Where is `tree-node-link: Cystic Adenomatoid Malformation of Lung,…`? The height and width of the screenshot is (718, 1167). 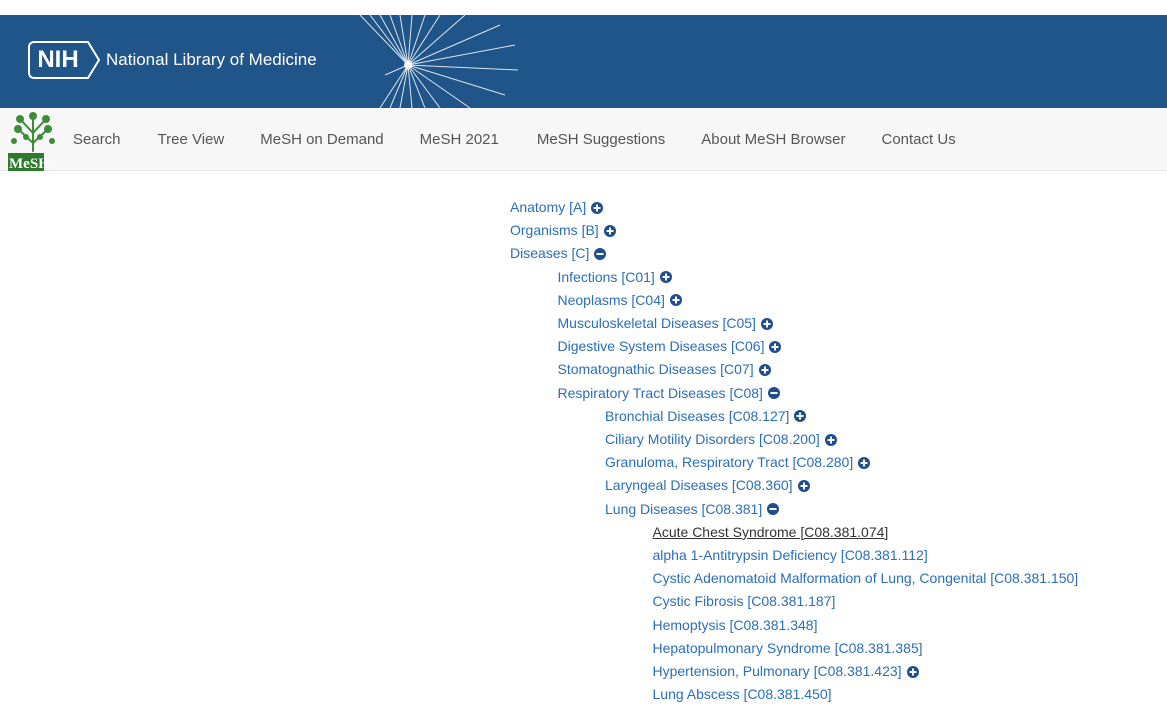
tree-node-link: Cystic Adenomatoid Malformation of Lung,… is located at coordinates (866, 578).